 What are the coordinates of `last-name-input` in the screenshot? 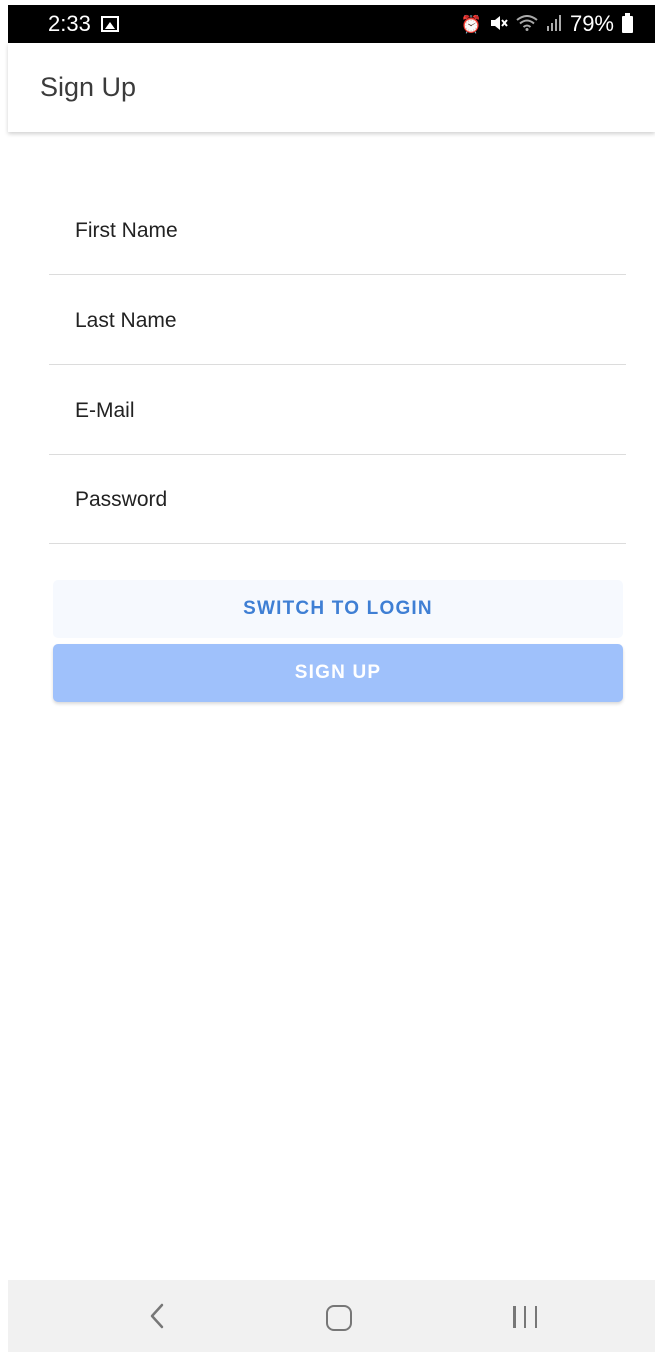 It's located at (335, 321).